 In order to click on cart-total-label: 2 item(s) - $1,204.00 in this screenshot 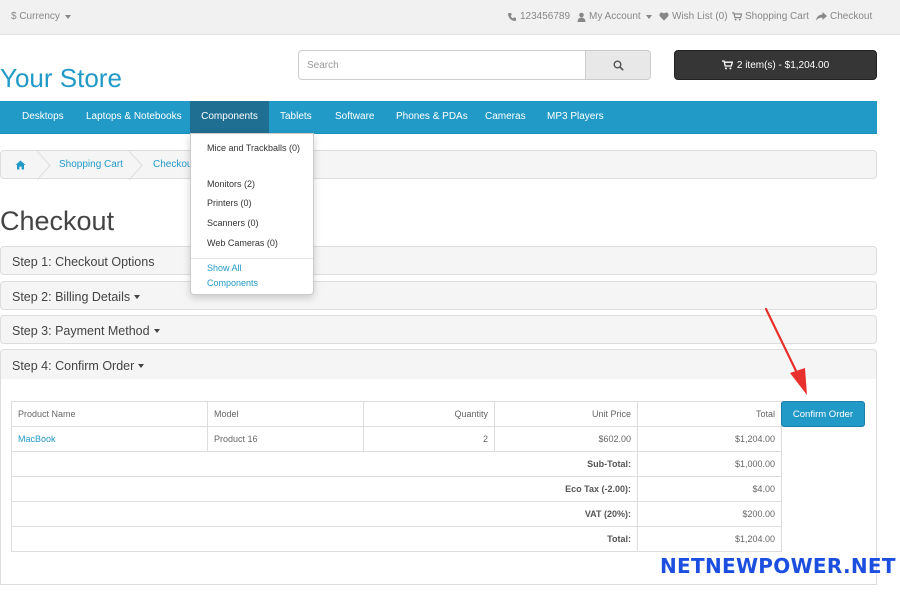, I will do `click(783, 65)`.